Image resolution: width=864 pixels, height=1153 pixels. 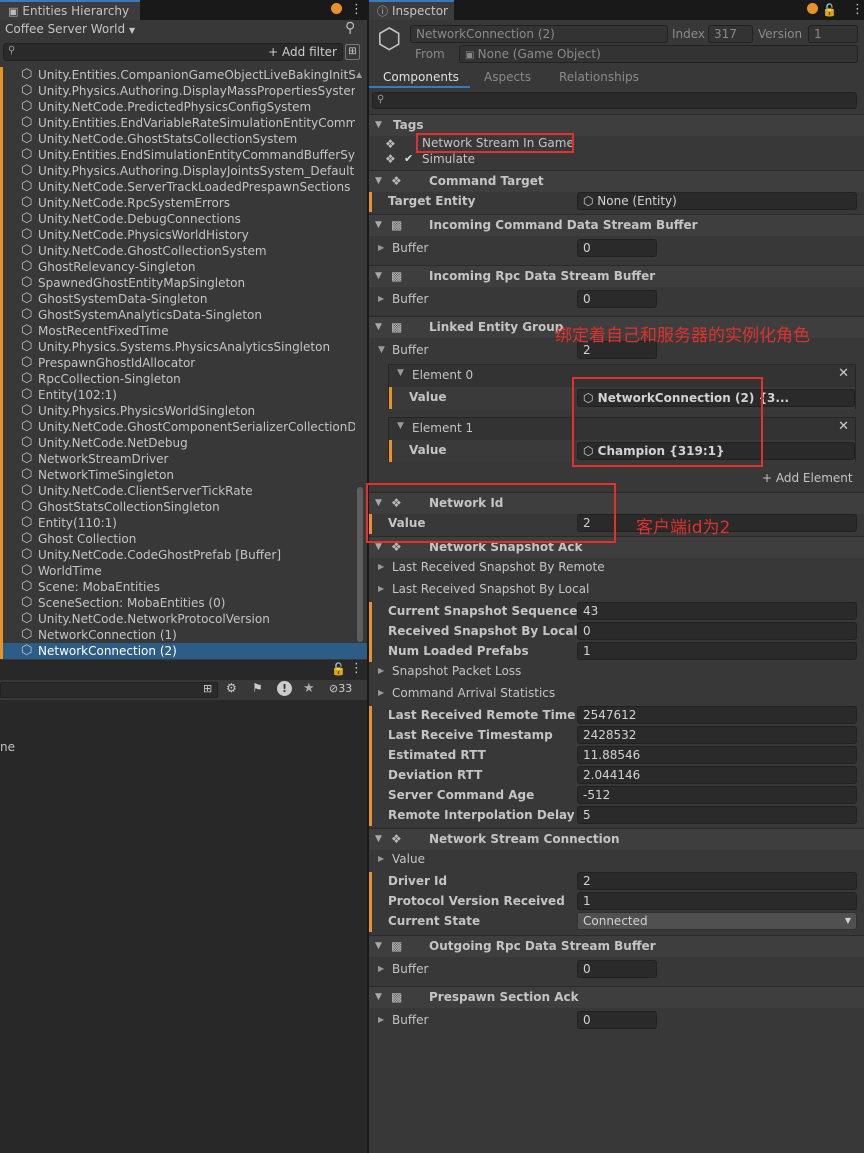 I want to click on component-filter-icon: ⚙, so click(x=231, y=688).